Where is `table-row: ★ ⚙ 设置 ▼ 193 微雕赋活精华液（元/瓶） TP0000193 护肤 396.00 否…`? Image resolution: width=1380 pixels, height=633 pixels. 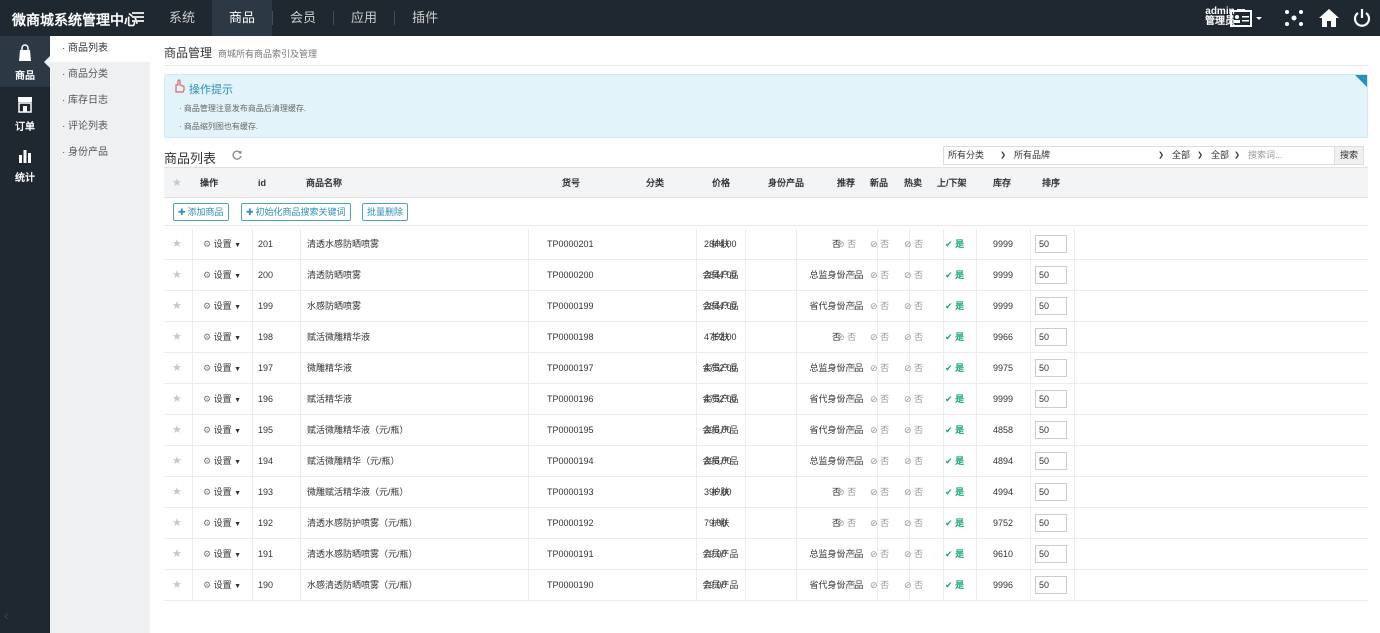
table-row: ★ ⚙ 设置 ▼ 193 微雕赋活精华液（元/瓶） TP0000193 护肤 396.00 否… is located at coordinates (766, 492).